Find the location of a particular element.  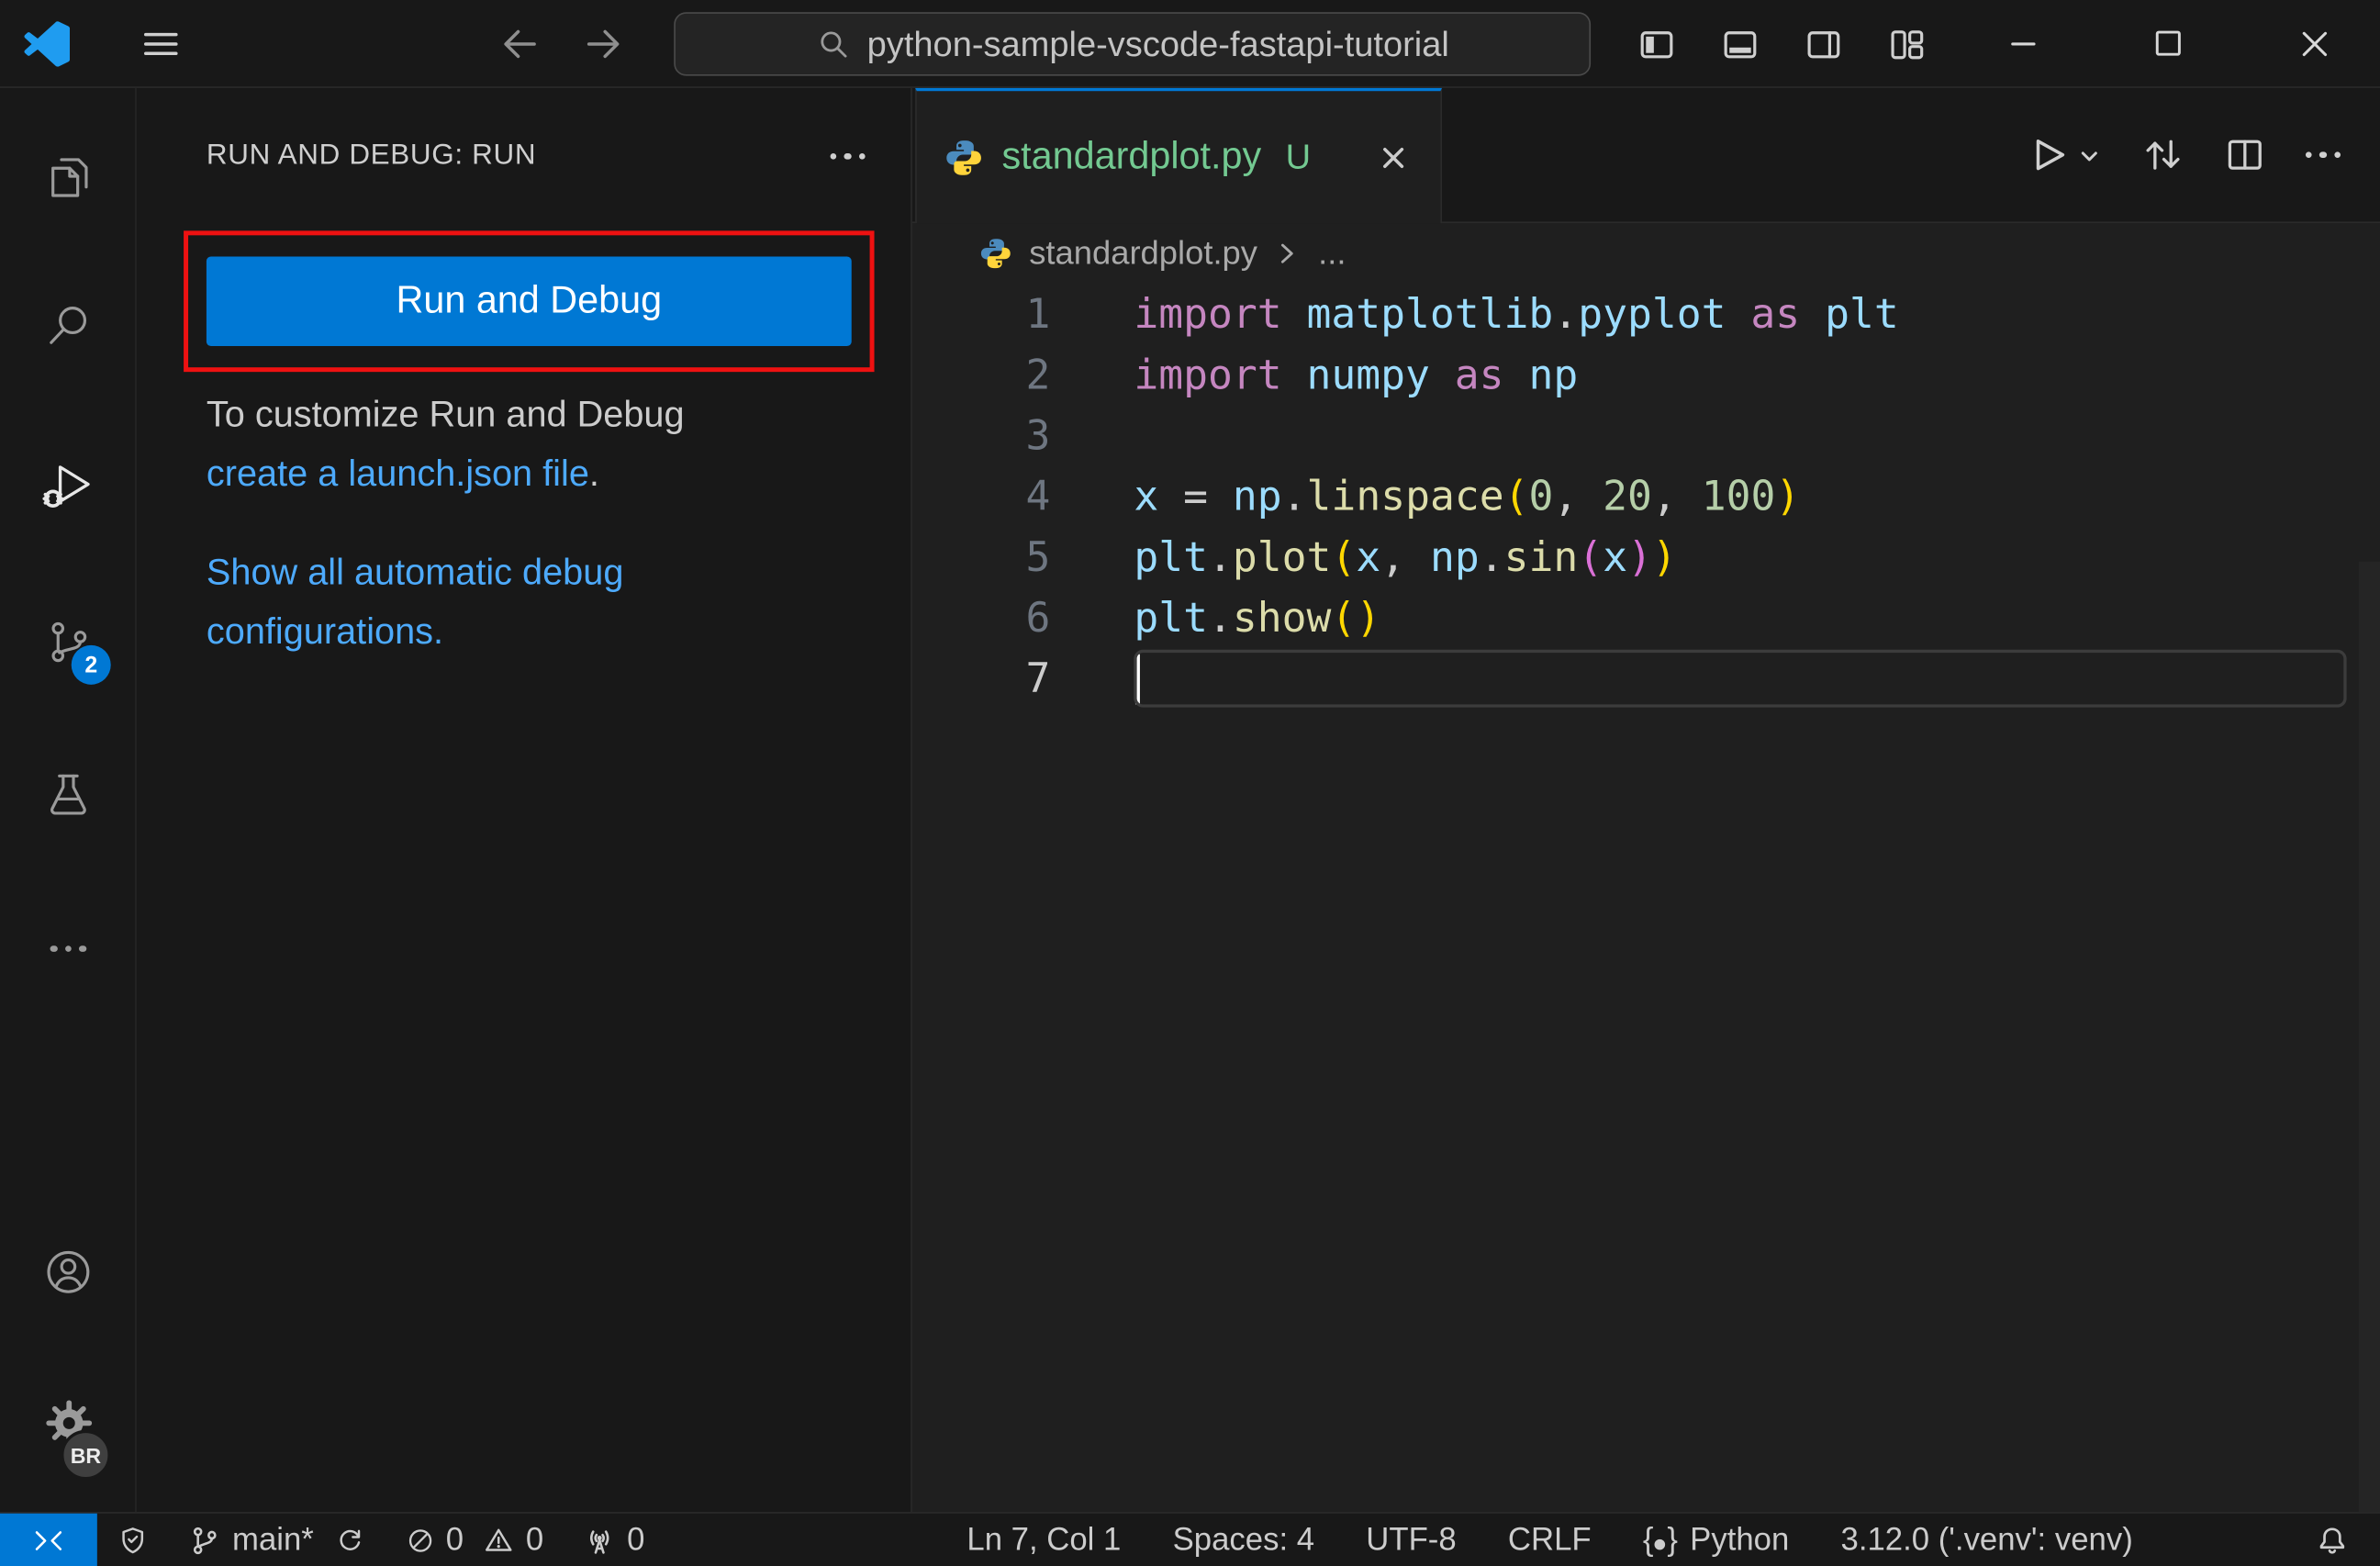

bell-icon is located at coordinates (2331, 1540).